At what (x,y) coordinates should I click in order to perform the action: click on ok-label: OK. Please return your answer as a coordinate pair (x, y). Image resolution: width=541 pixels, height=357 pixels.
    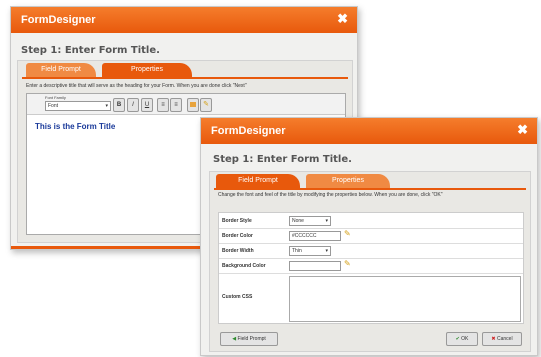
    Looking at the image, I should click on (465, 339).